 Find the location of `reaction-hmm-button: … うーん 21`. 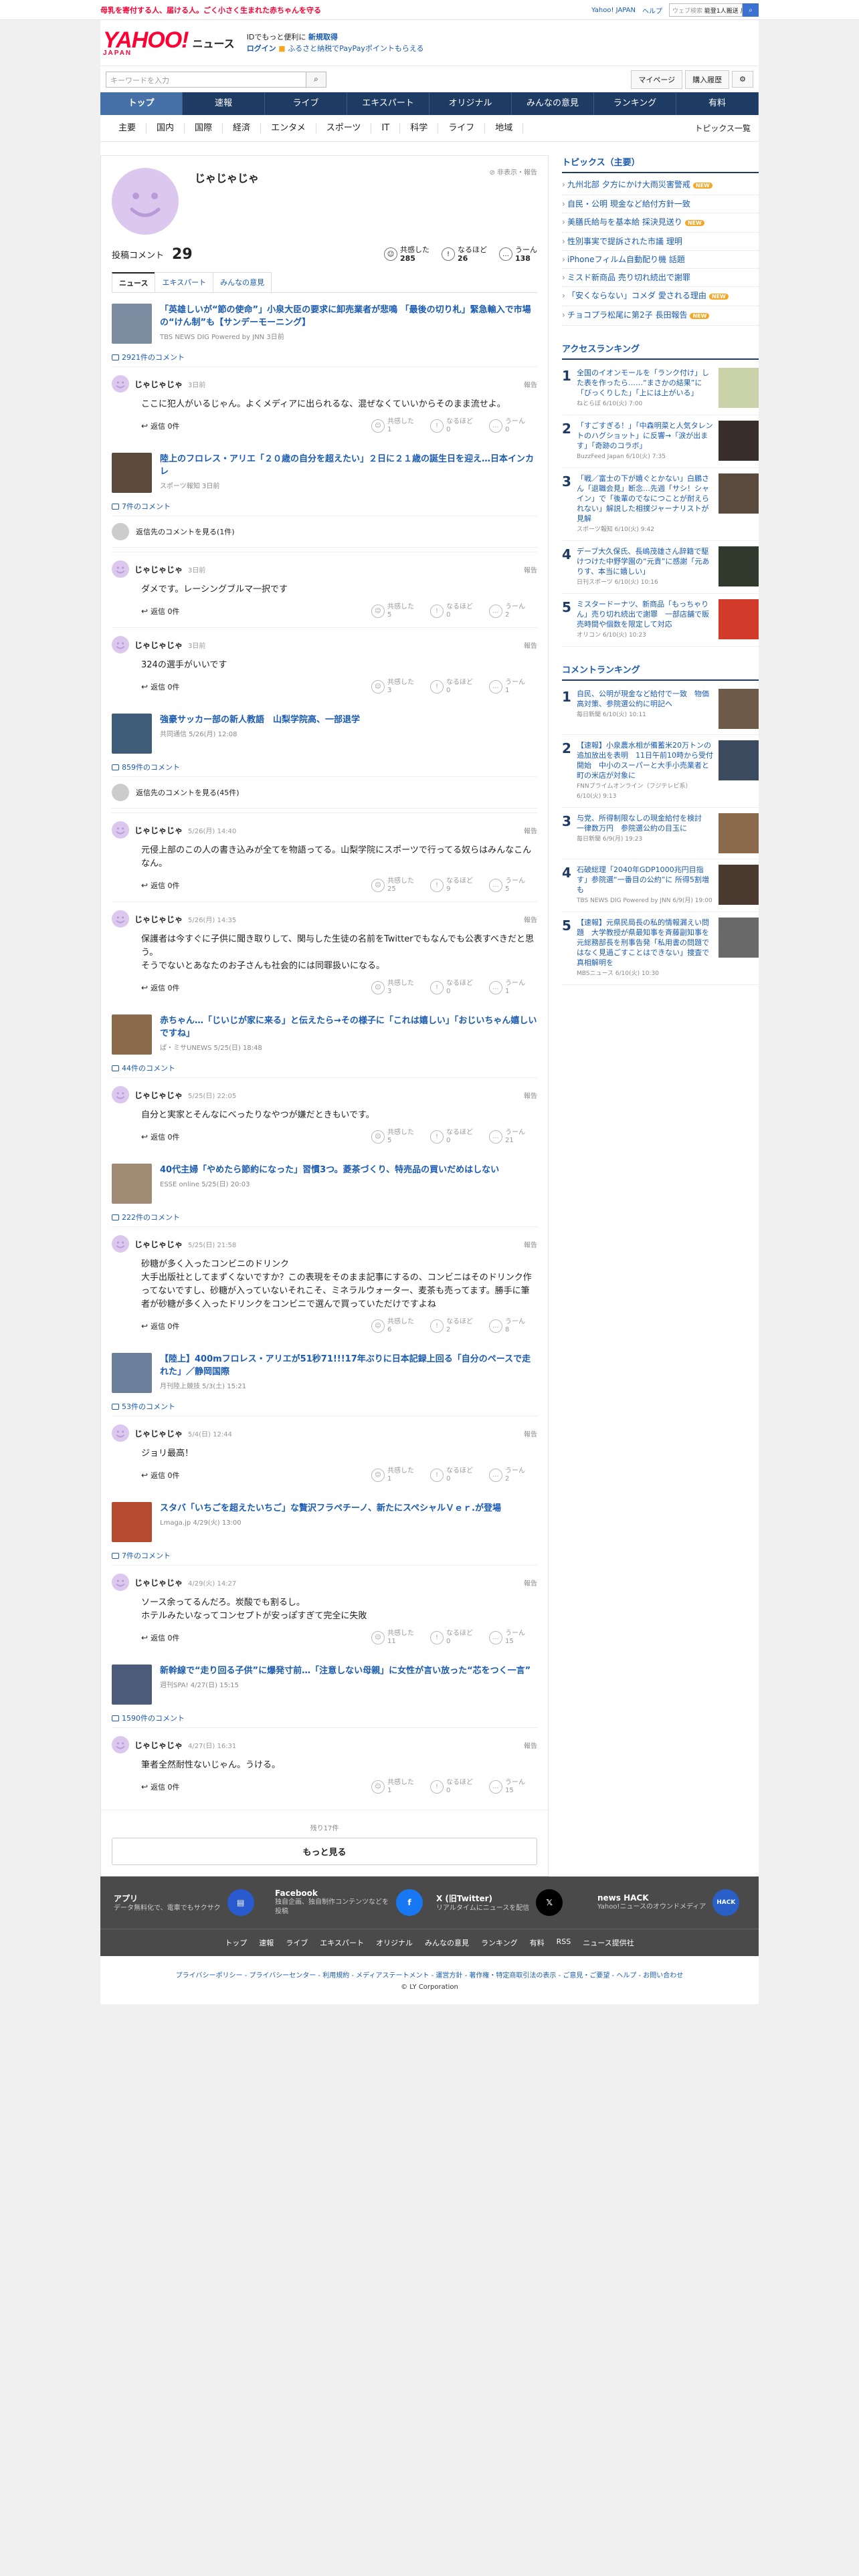

reaction-hmm-button: … うーん 21 is located at coordinates (513, 1137).